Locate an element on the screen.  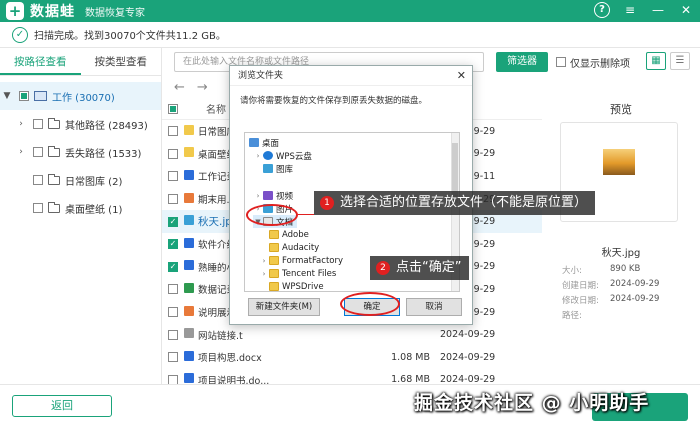
window-controls: ? ≡ — ✕ is located at coordinates (644, 10).